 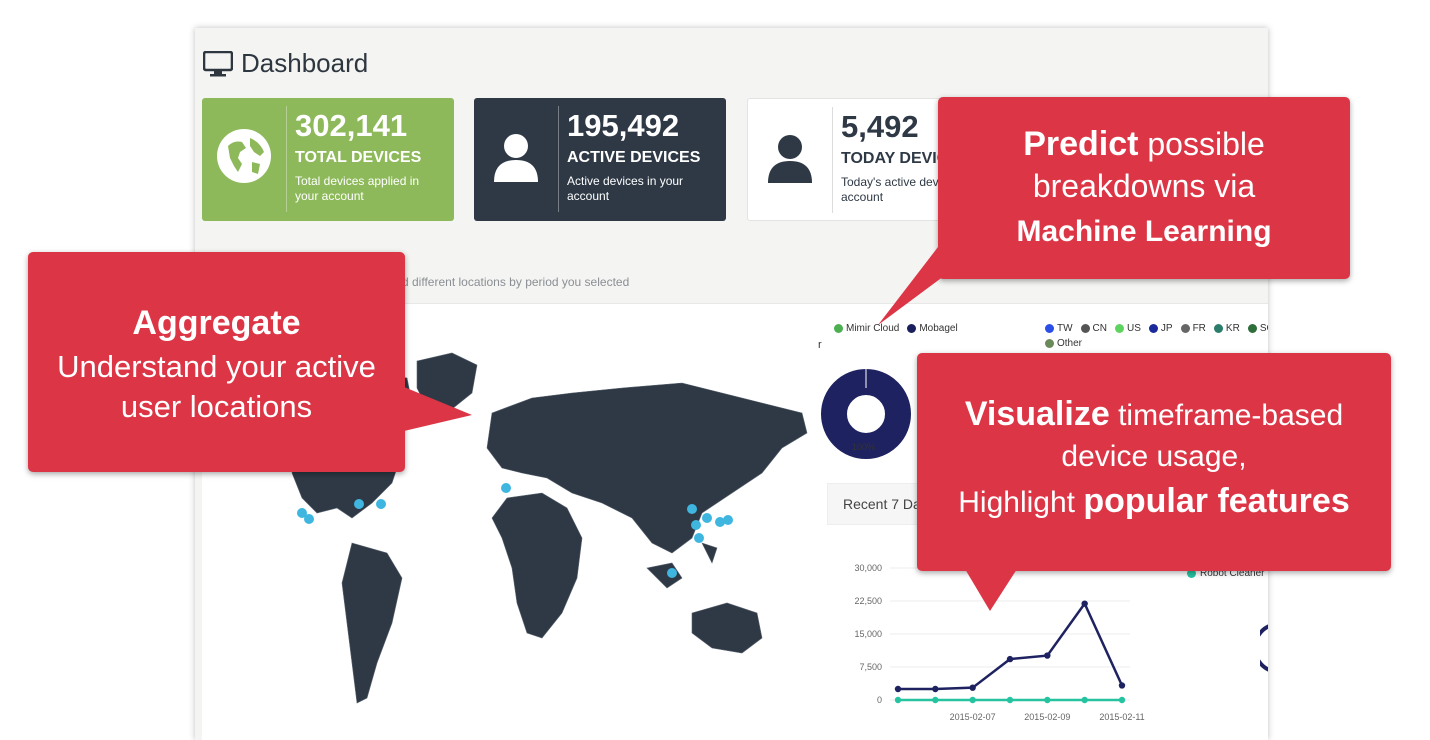 I want to click on active-devices-desc: Active devices in your account, so click(x=625, y=188).